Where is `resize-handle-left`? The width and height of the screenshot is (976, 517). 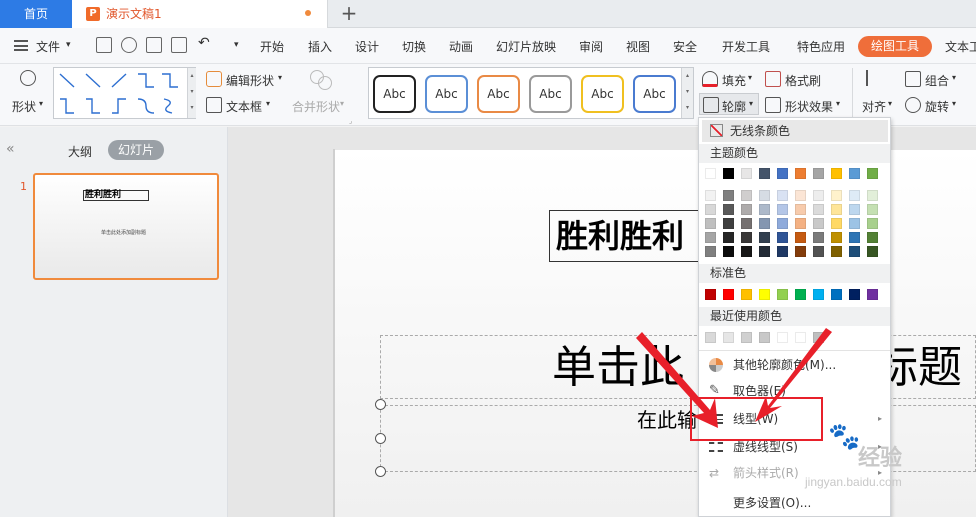 resize-handle-left is located at coordinates (380, 438).